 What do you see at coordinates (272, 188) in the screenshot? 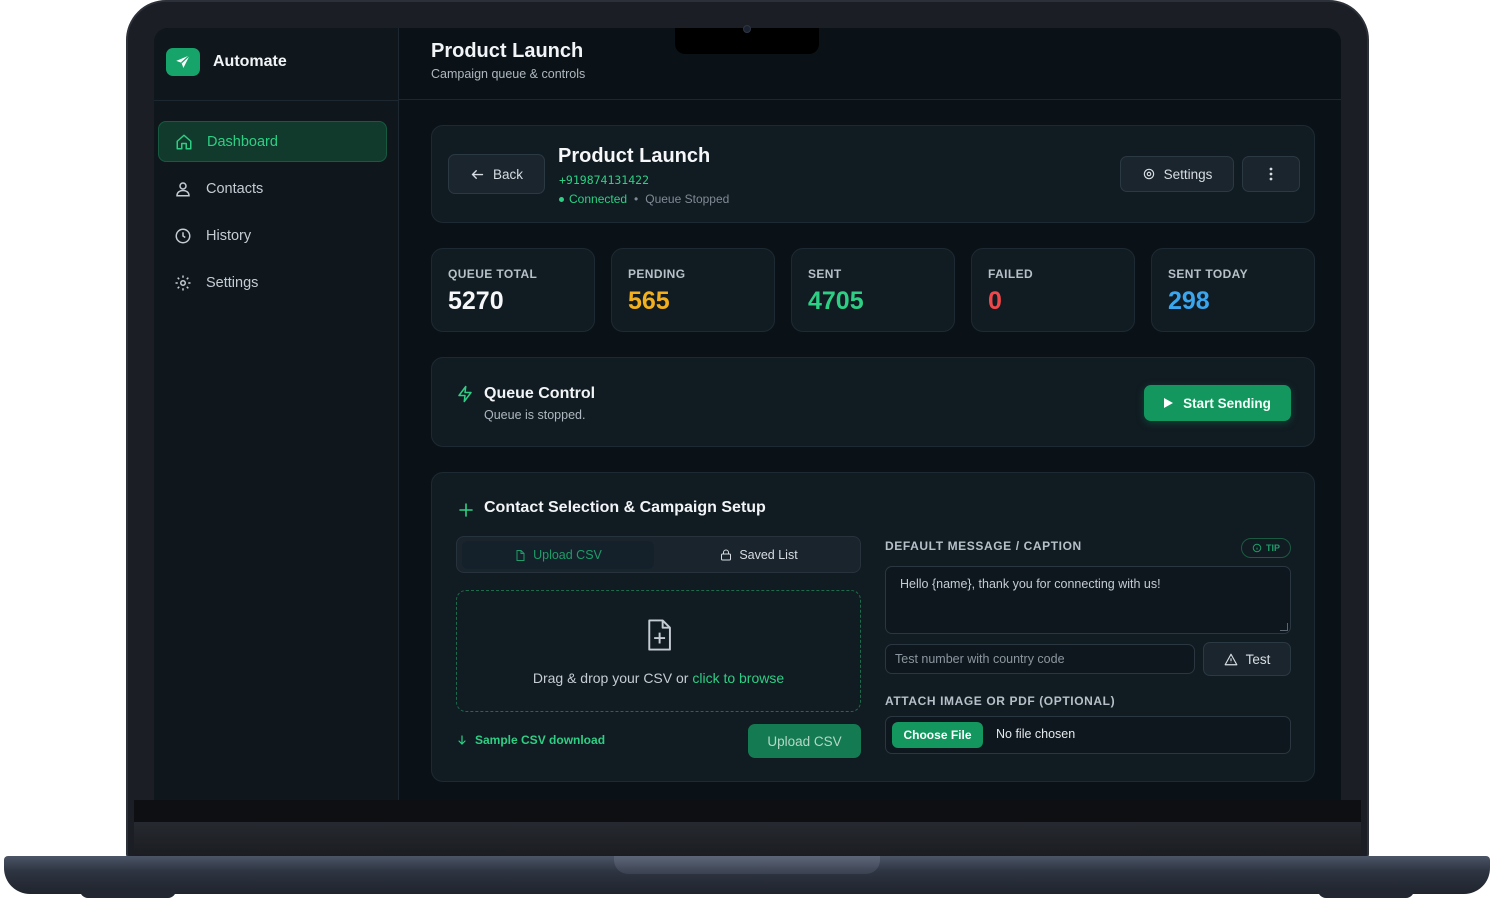
I see `sidebar-item-contacts: Contacts` at bounding box center [272, 188].